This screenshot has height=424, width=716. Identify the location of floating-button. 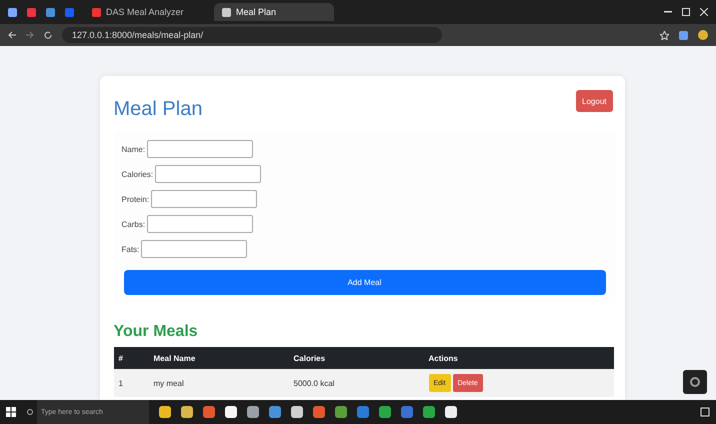
(695, 382).